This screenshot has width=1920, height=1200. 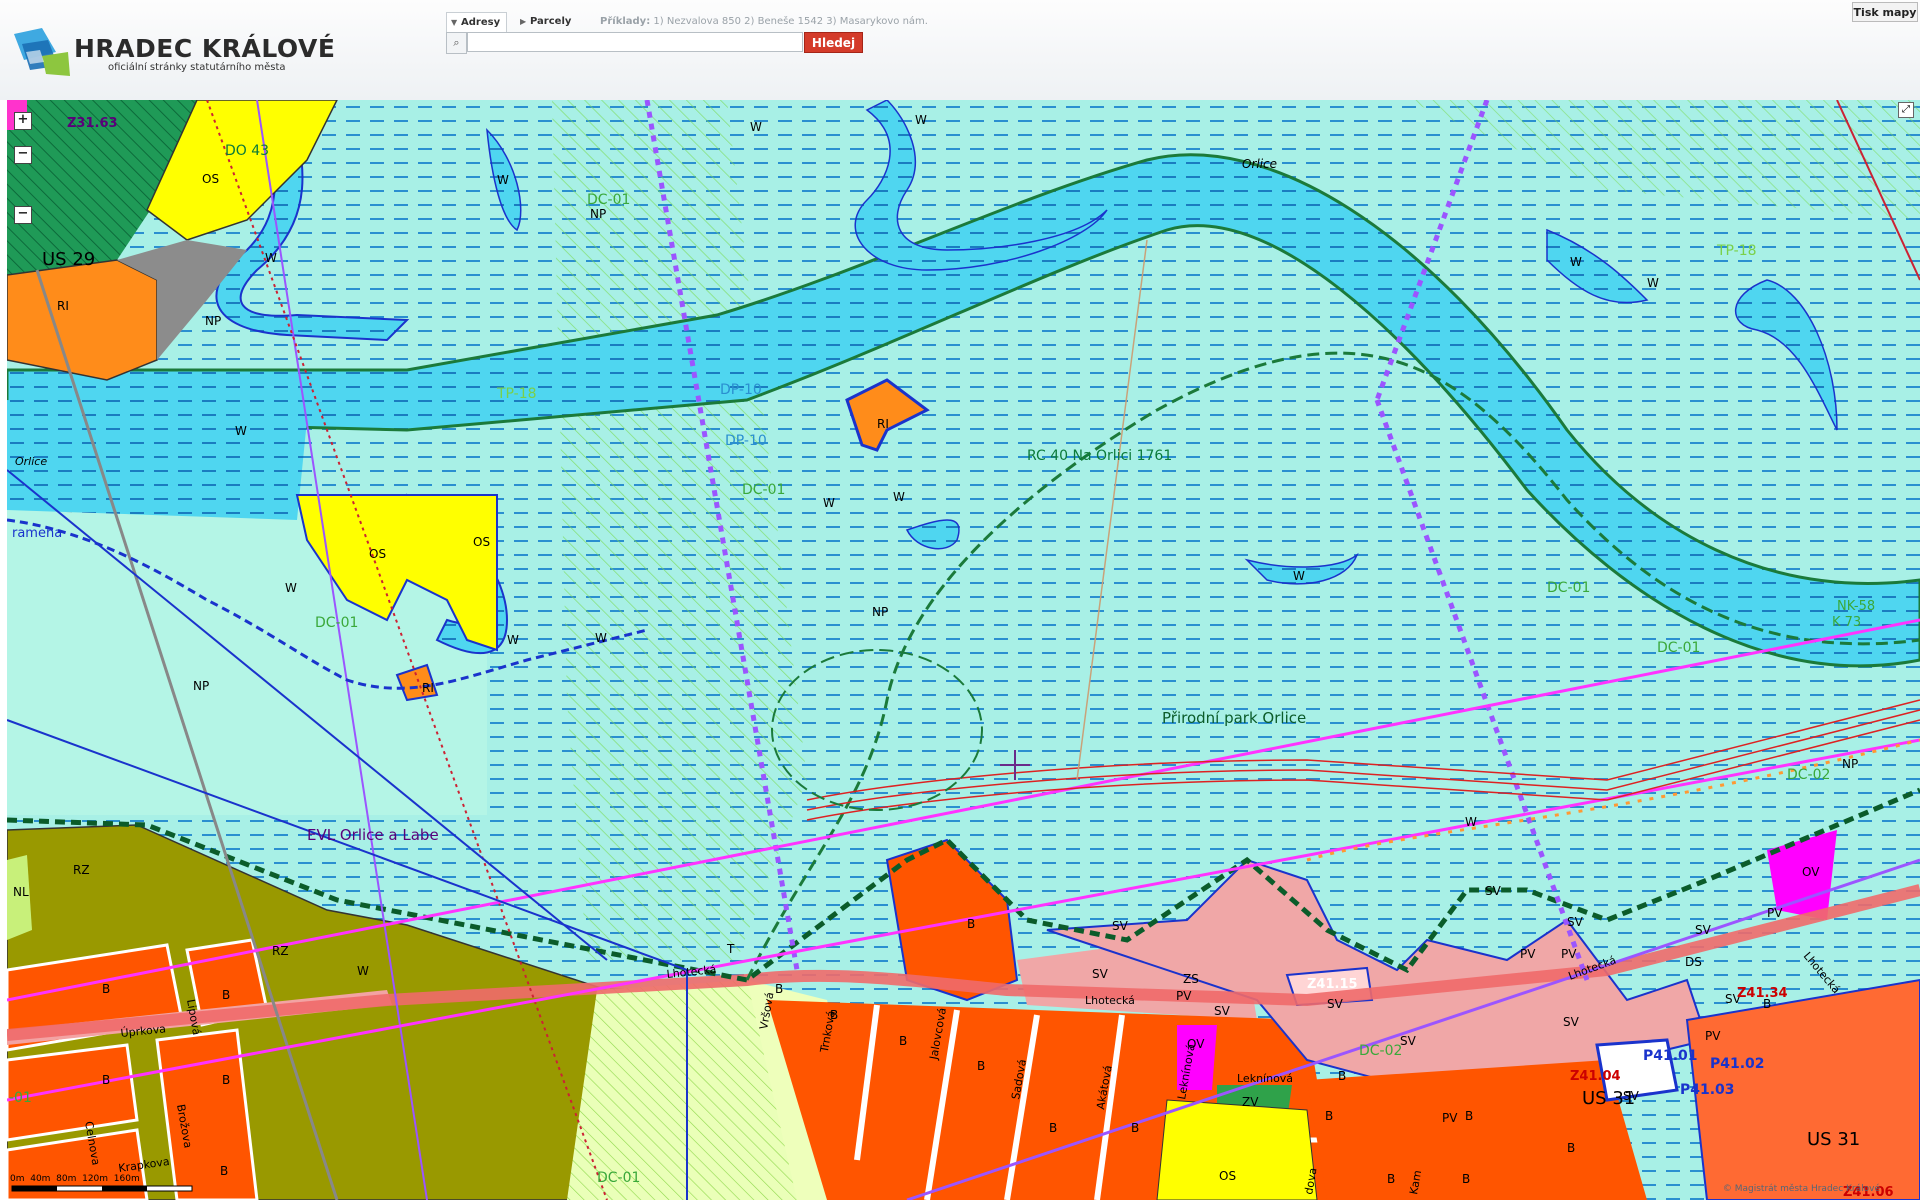 What do you see at coordinates (481, 22) in the screenshot?
I see `tab-label: Adresy` at bounding box center [481, 22].